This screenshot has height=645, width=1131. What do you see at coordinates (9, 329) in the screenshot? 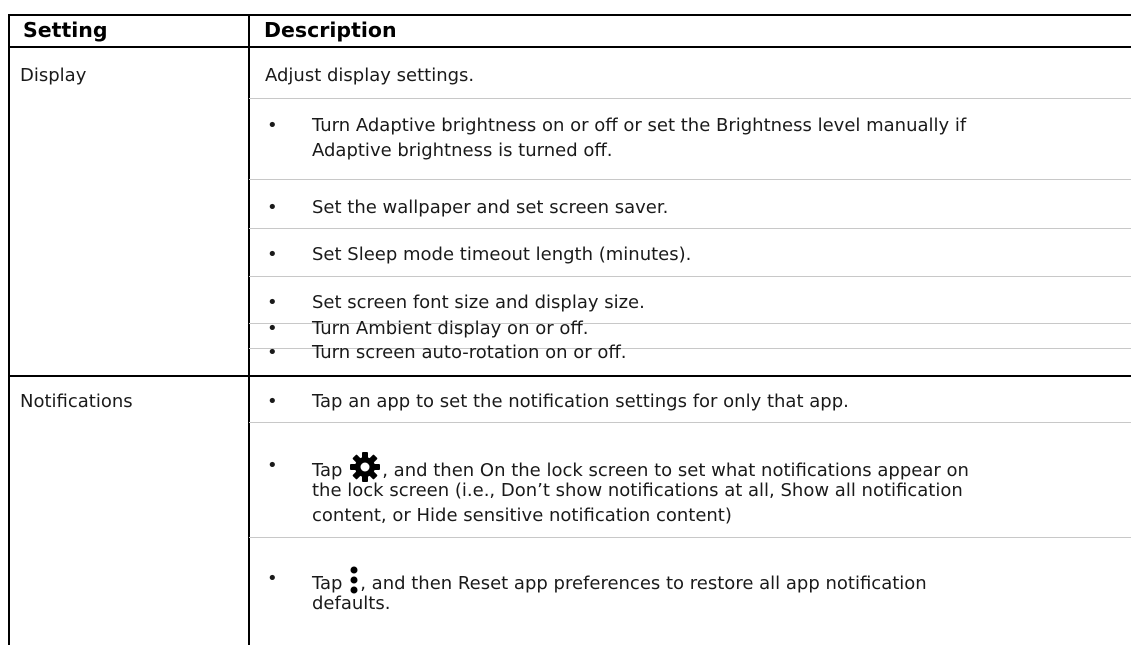
I see `table-border-left` at bounding box center [9, 329].